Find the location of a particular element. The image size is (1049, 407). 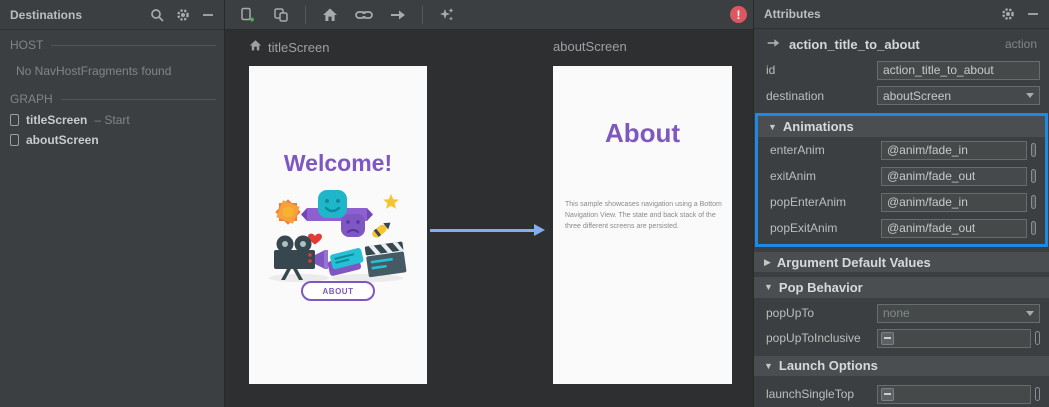

popuptoinclusive-field is located at coordinates (954, 338).